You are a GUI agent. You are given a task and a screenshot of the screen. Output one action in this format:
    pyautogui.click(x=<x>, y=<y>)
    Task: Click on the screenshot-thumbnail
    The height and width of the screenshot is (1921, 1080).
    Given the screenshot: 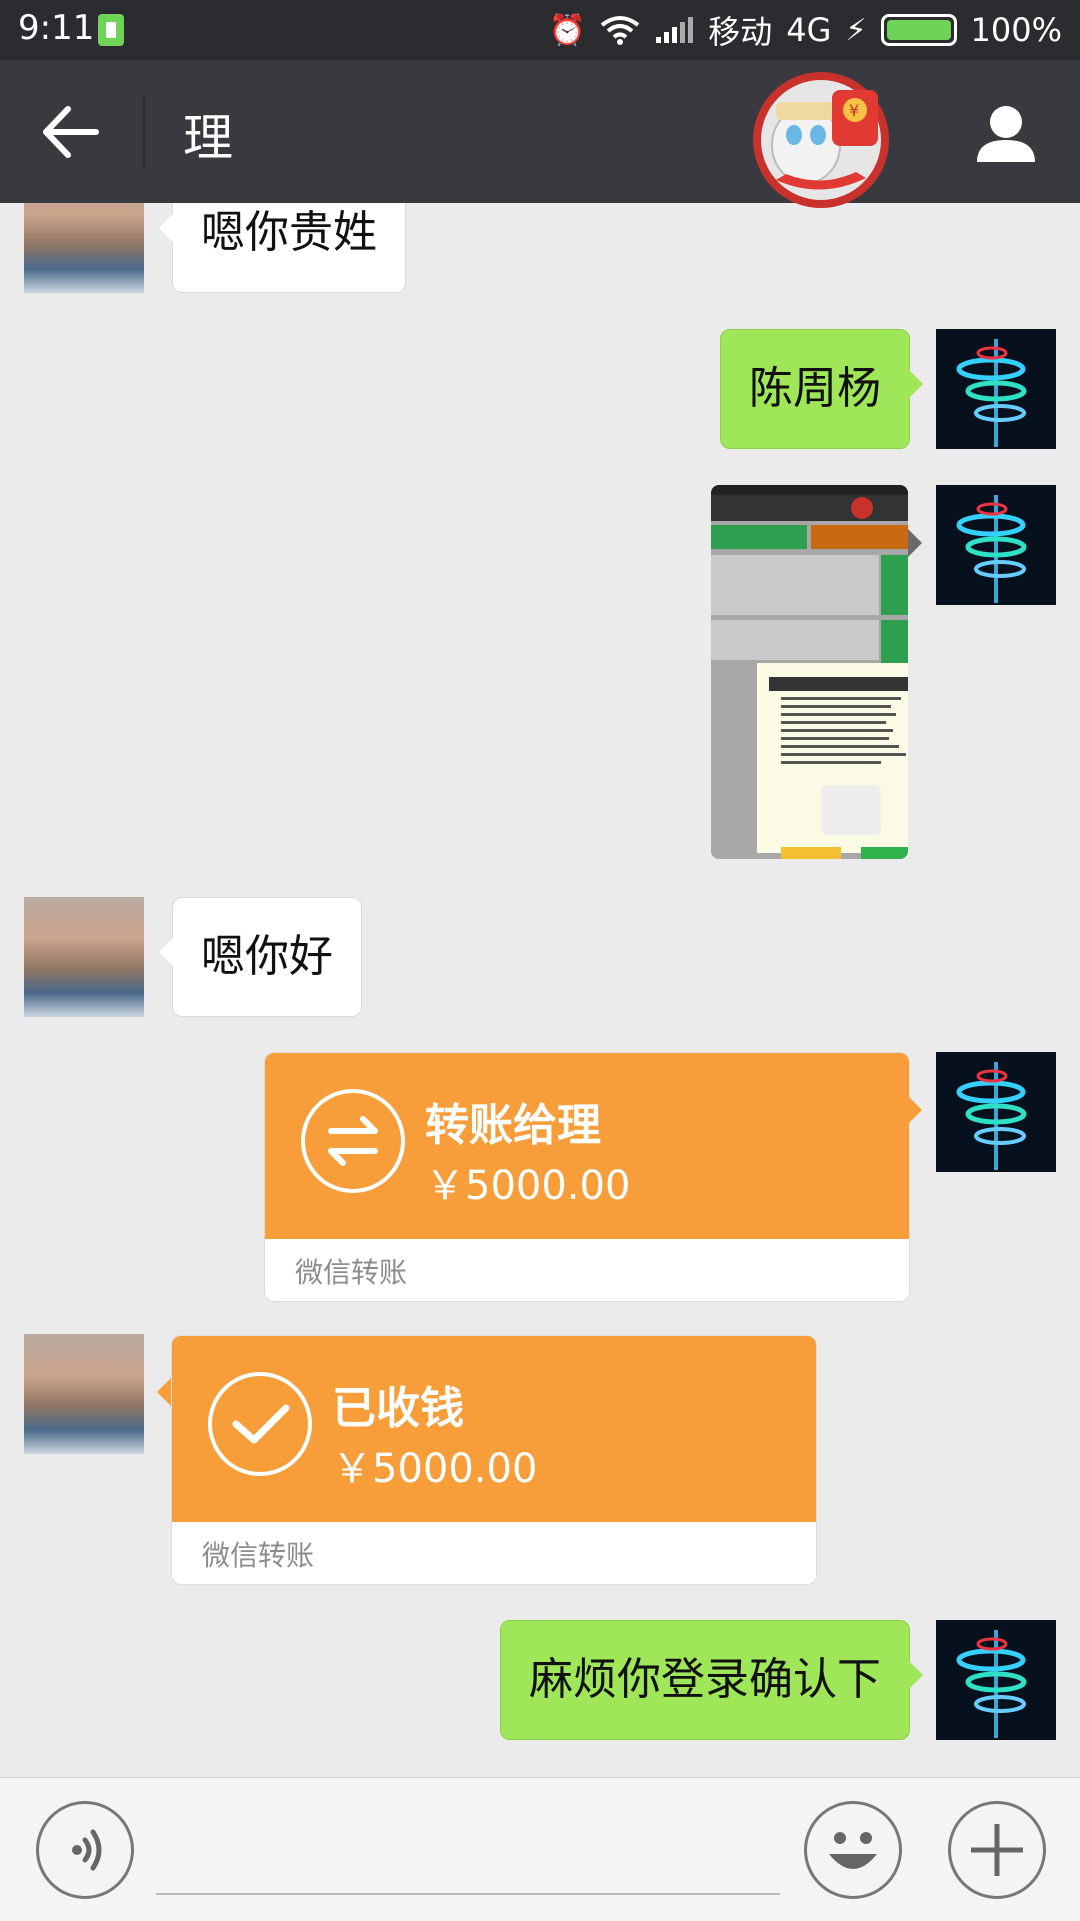 What is the action you would take?
    pyautogui.click(x=809, y=672)
    